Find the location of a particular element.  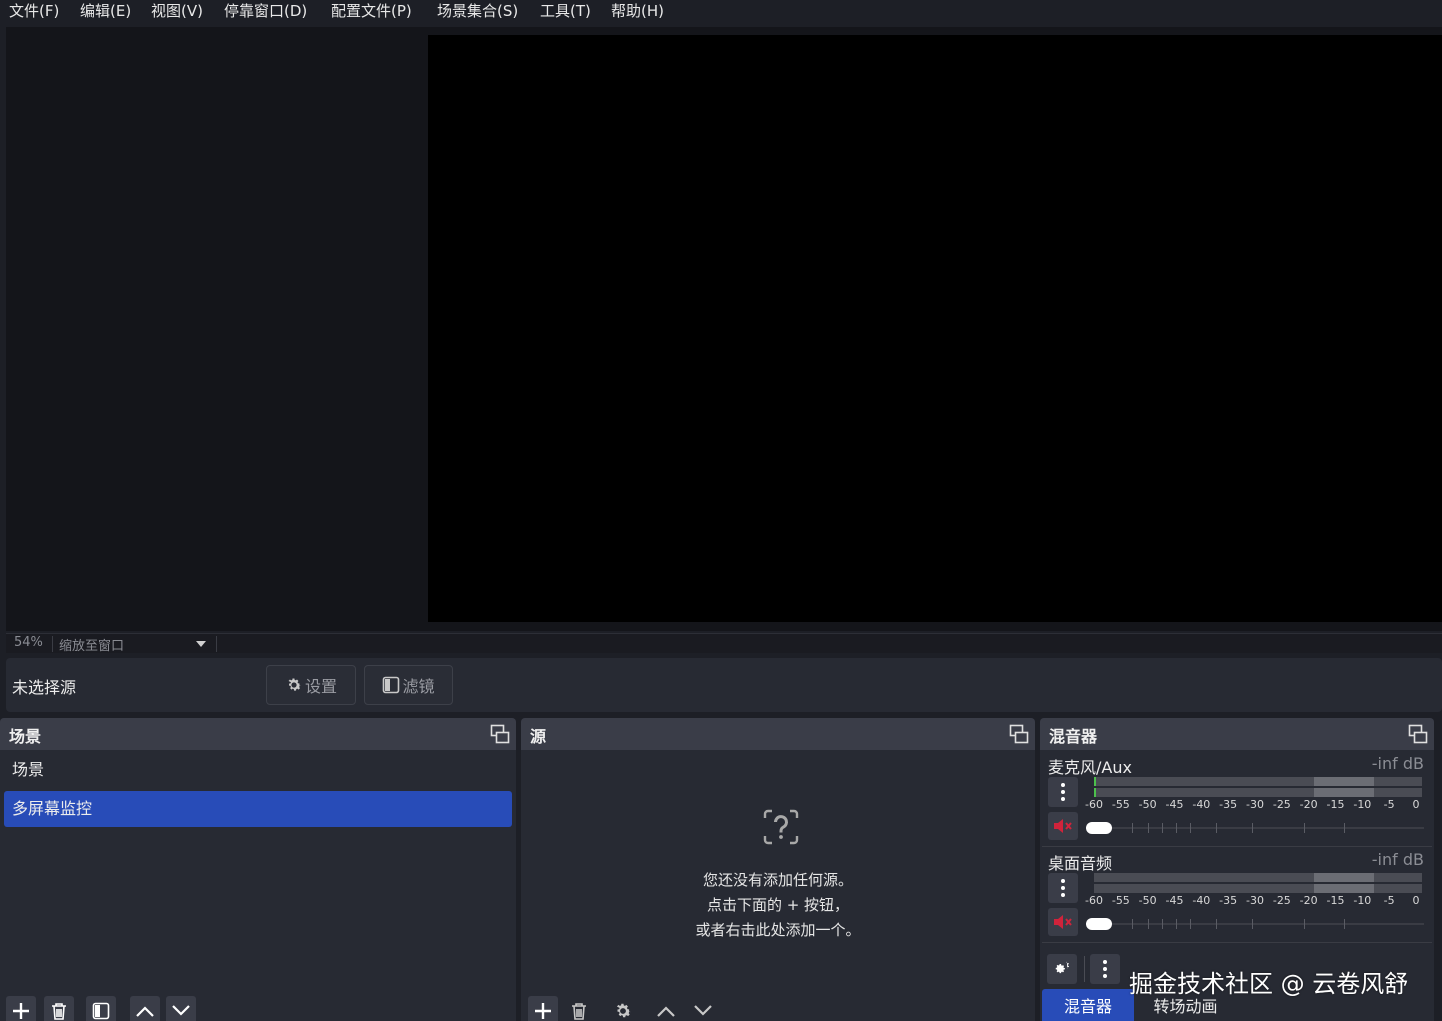

kebab-icon is located at coordinates (1105, 969).